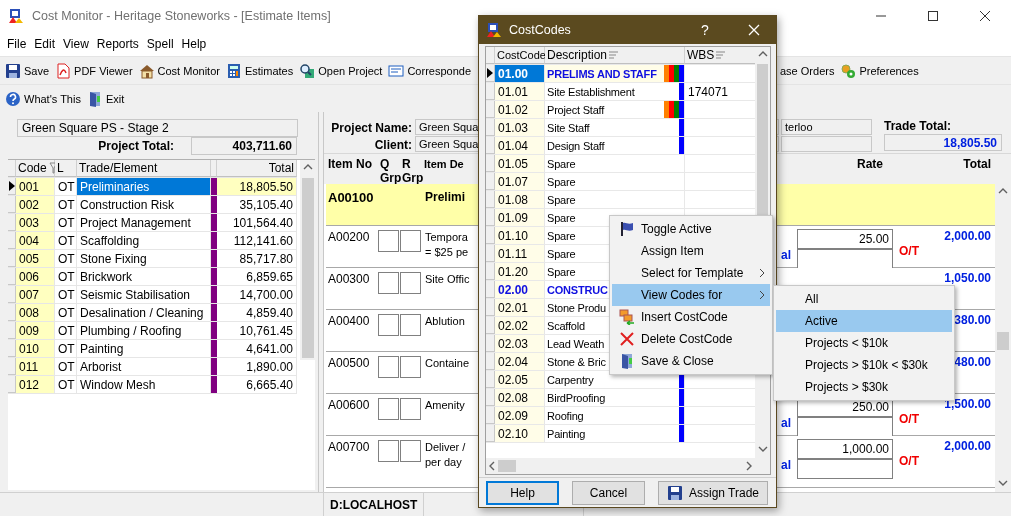  What do you see at coordinates (160, 43) in the screenshot?
I see `menu-item: Spell` at bounding box center [160, 43].